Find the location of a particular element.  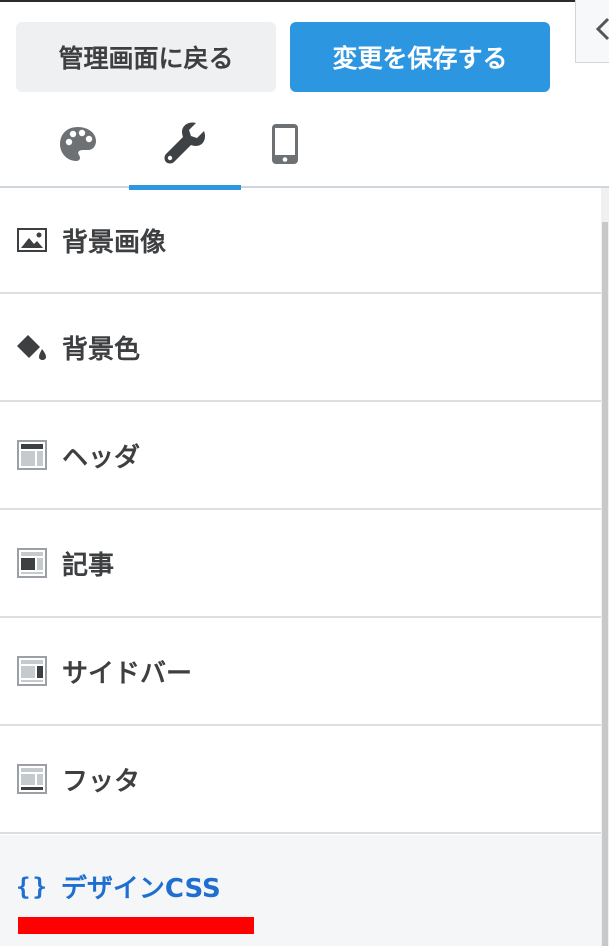

collapse-panel-button is located at coordinates (592, 31).